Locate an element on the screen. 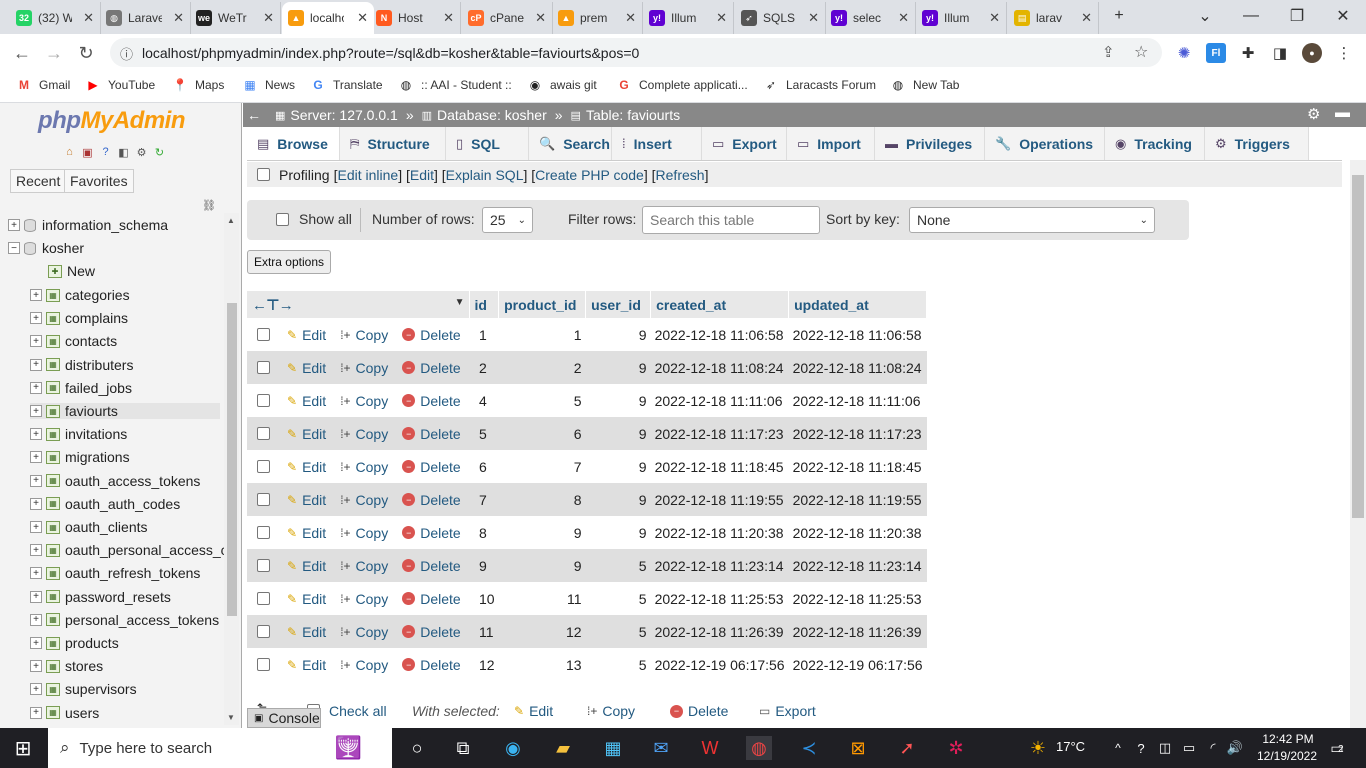 The image size is (1366, 768). tree-table-invitations: + ▦ invitations is located at coordinates (78, 434).